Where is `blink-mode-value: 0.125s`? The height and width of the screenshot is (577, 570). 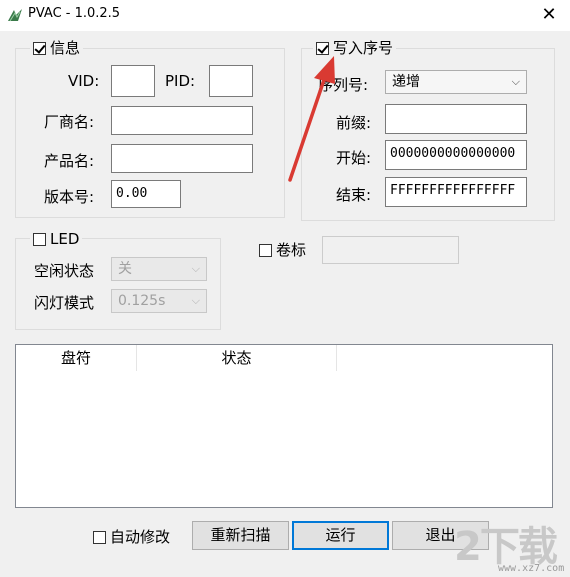 blink-mode-value: 0.125s is located at coordinates (142, 301).